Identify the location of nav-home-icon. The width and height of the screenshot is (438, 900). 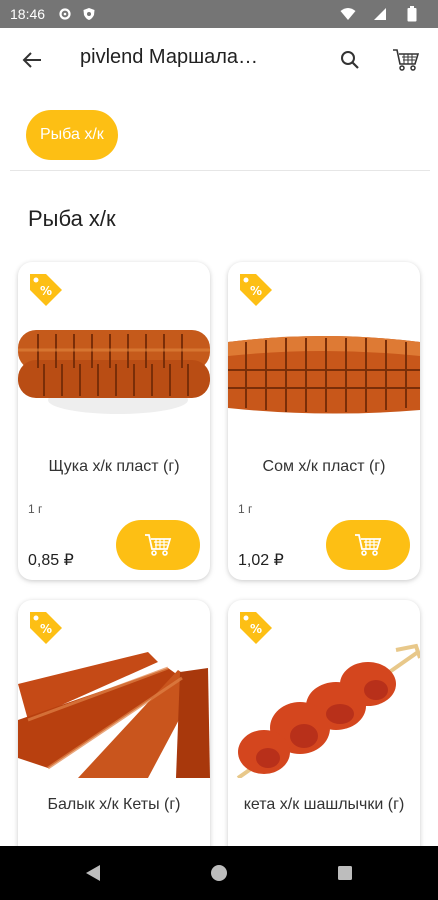
(219, 873).